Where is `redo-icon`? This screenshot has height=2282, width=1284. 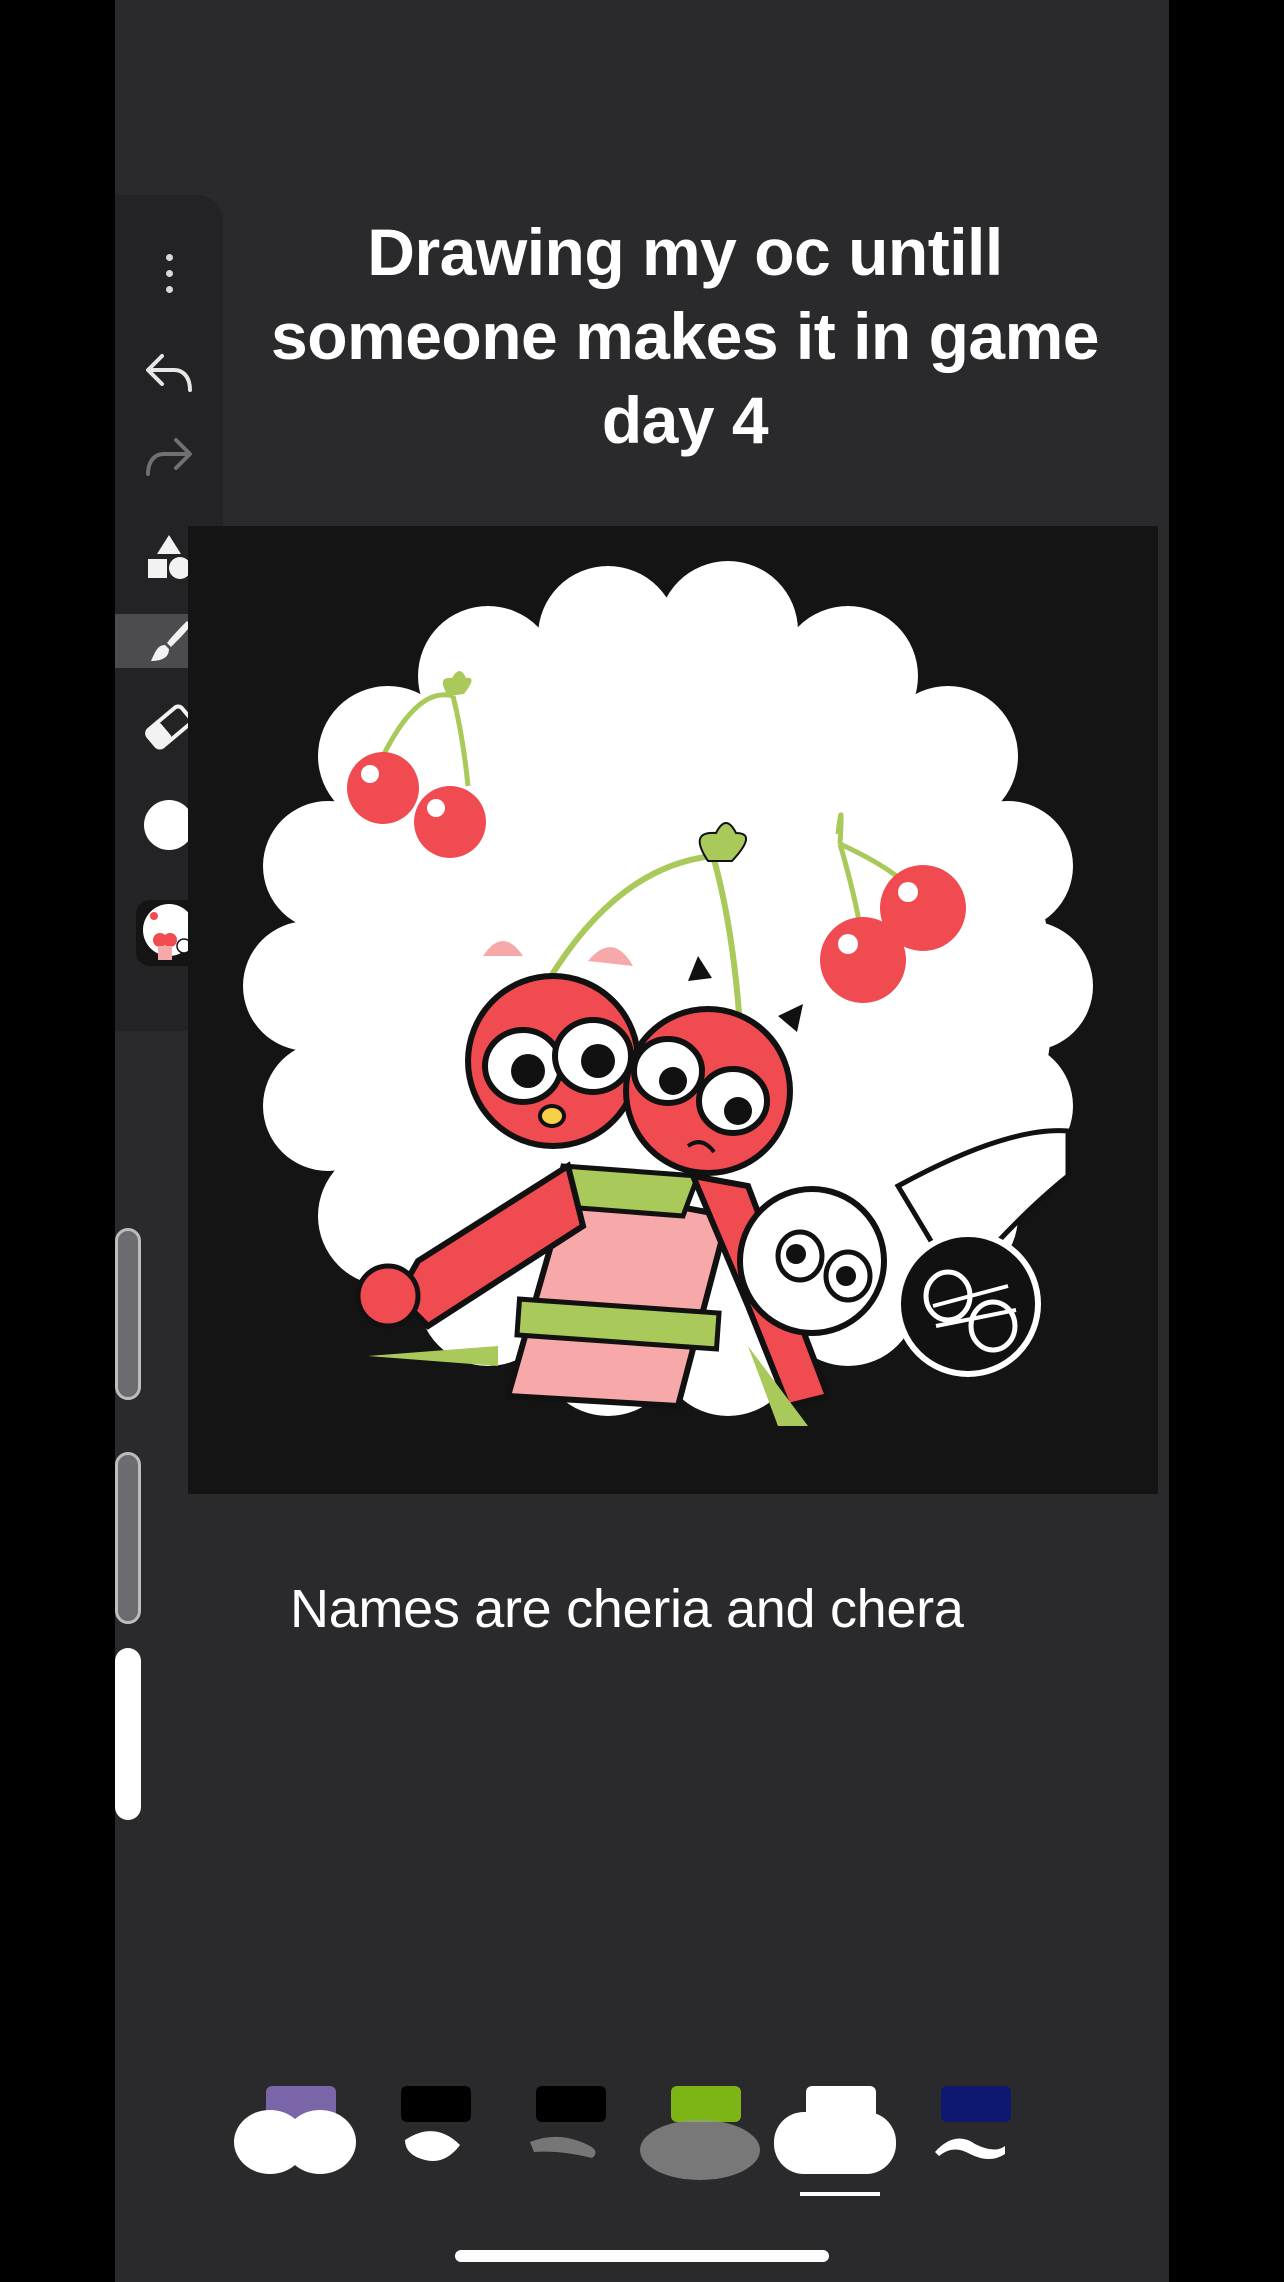
redo-icon is located at coordinates (169, 457).